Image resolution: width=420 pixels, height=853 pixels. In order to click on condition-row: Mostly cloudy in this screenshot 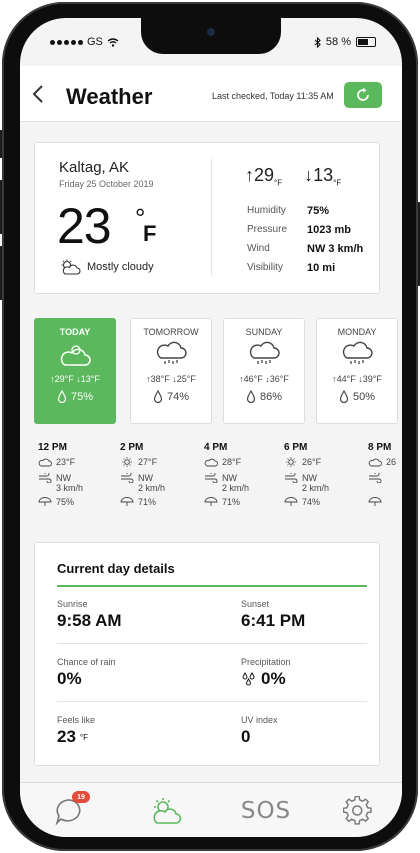, I will do `click(106, 267)`.